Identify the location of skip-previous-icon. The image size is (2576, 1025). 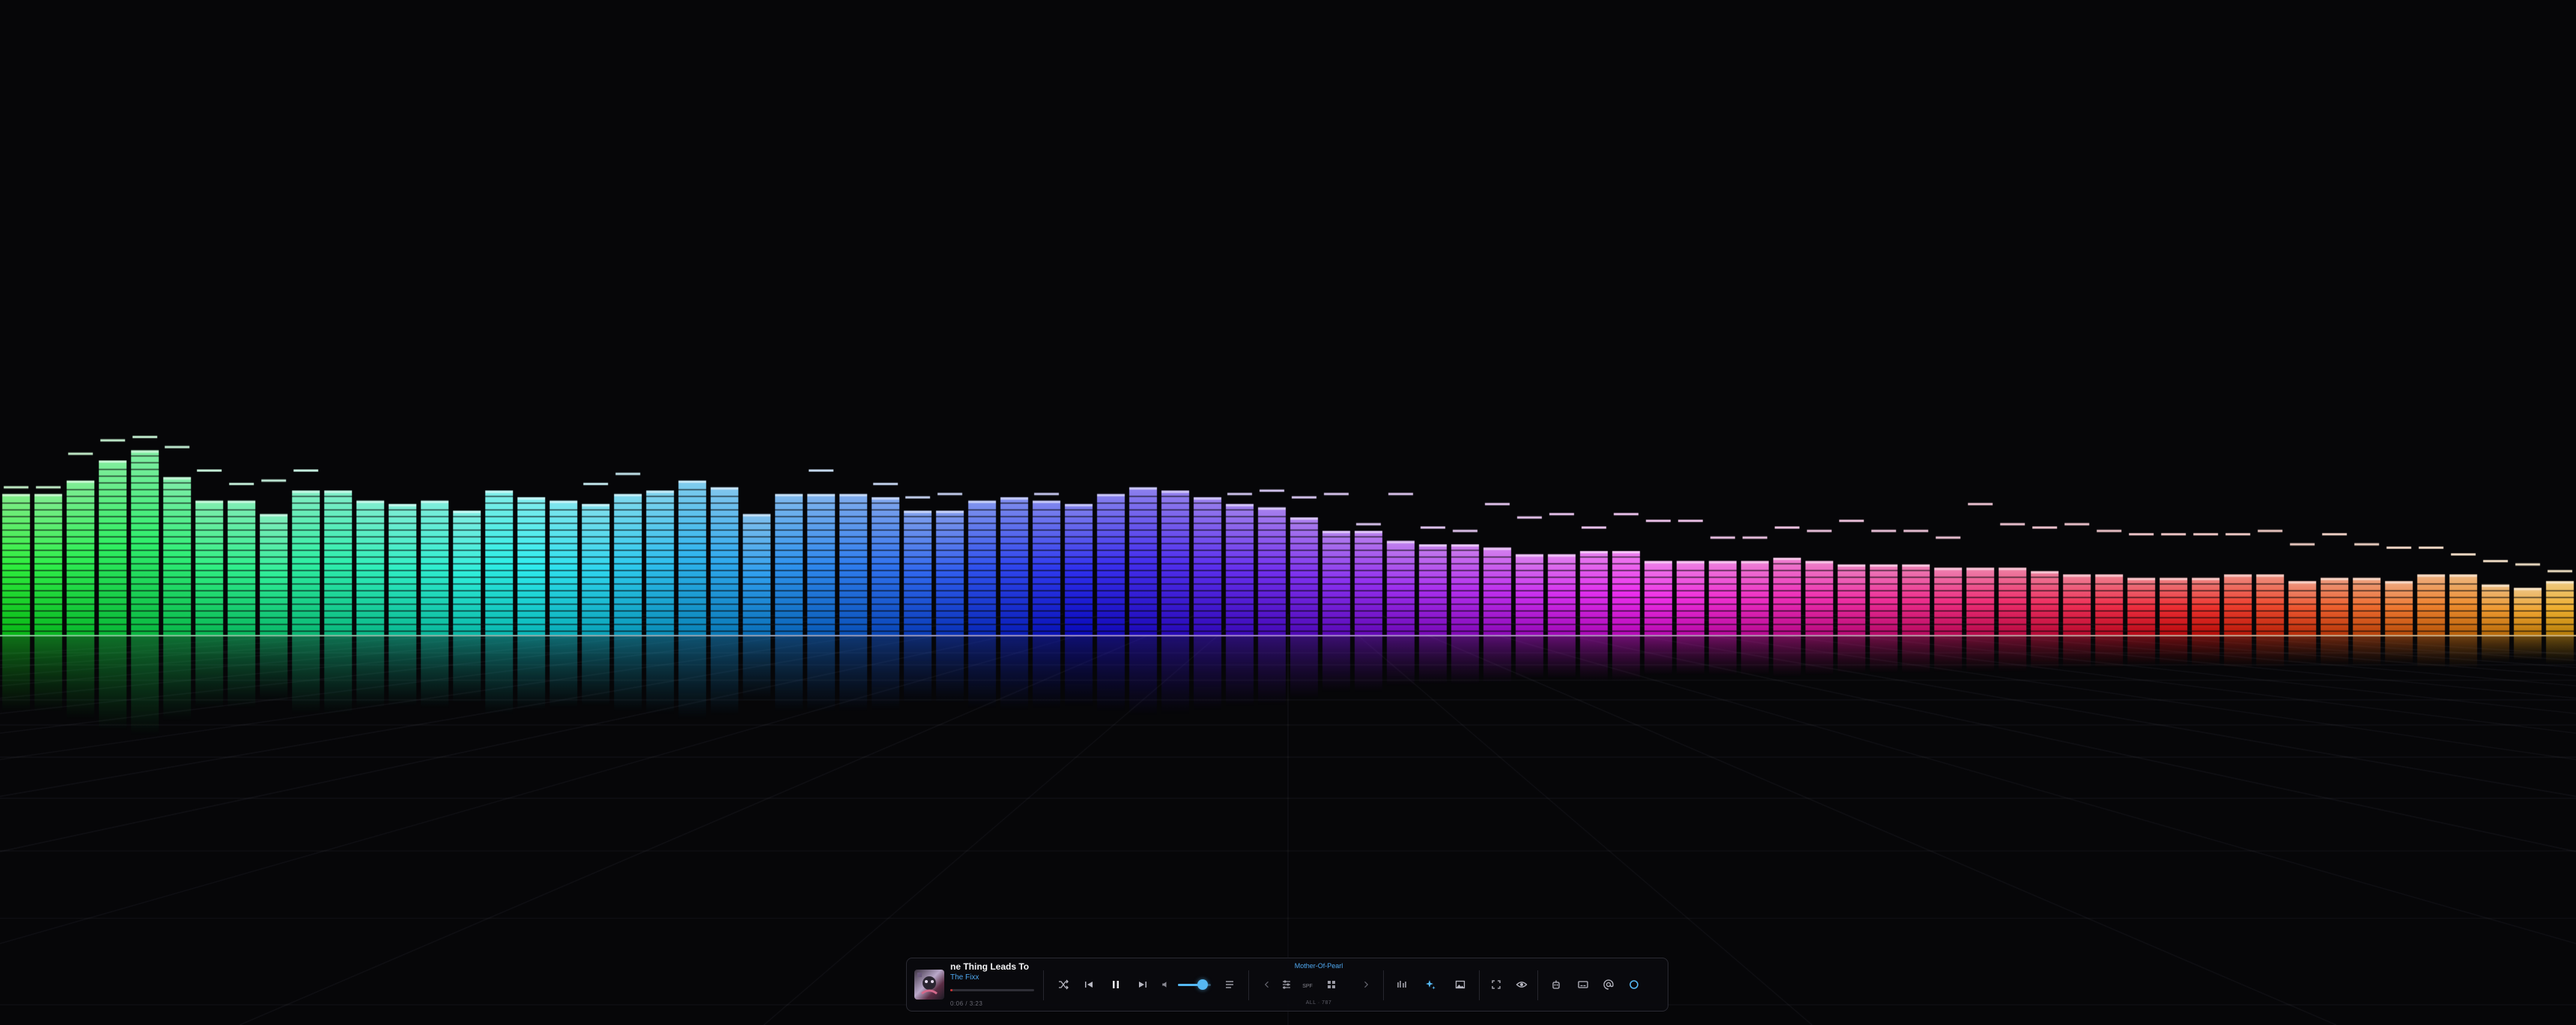
(1089, 985).